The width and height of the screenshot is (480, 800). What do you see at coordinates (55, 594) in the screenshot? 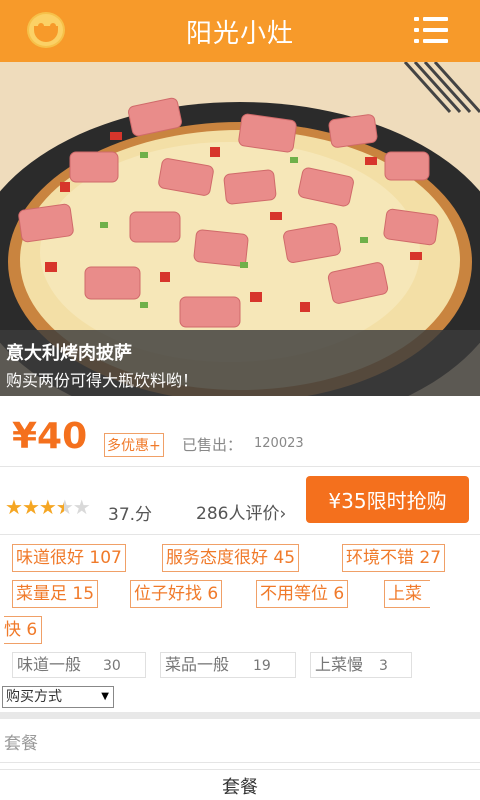
I see `review-tag: 菜量足 15` at bounding box center [55, 594].